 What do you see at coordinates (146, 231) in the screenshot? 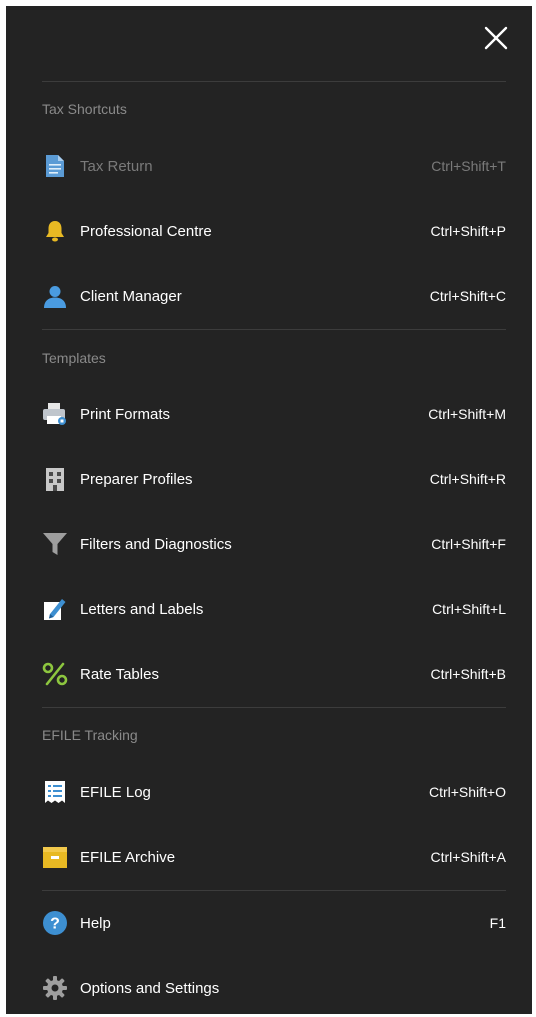
I see `menu-item-label: Professional Centre` at bounding box center [146, 231].